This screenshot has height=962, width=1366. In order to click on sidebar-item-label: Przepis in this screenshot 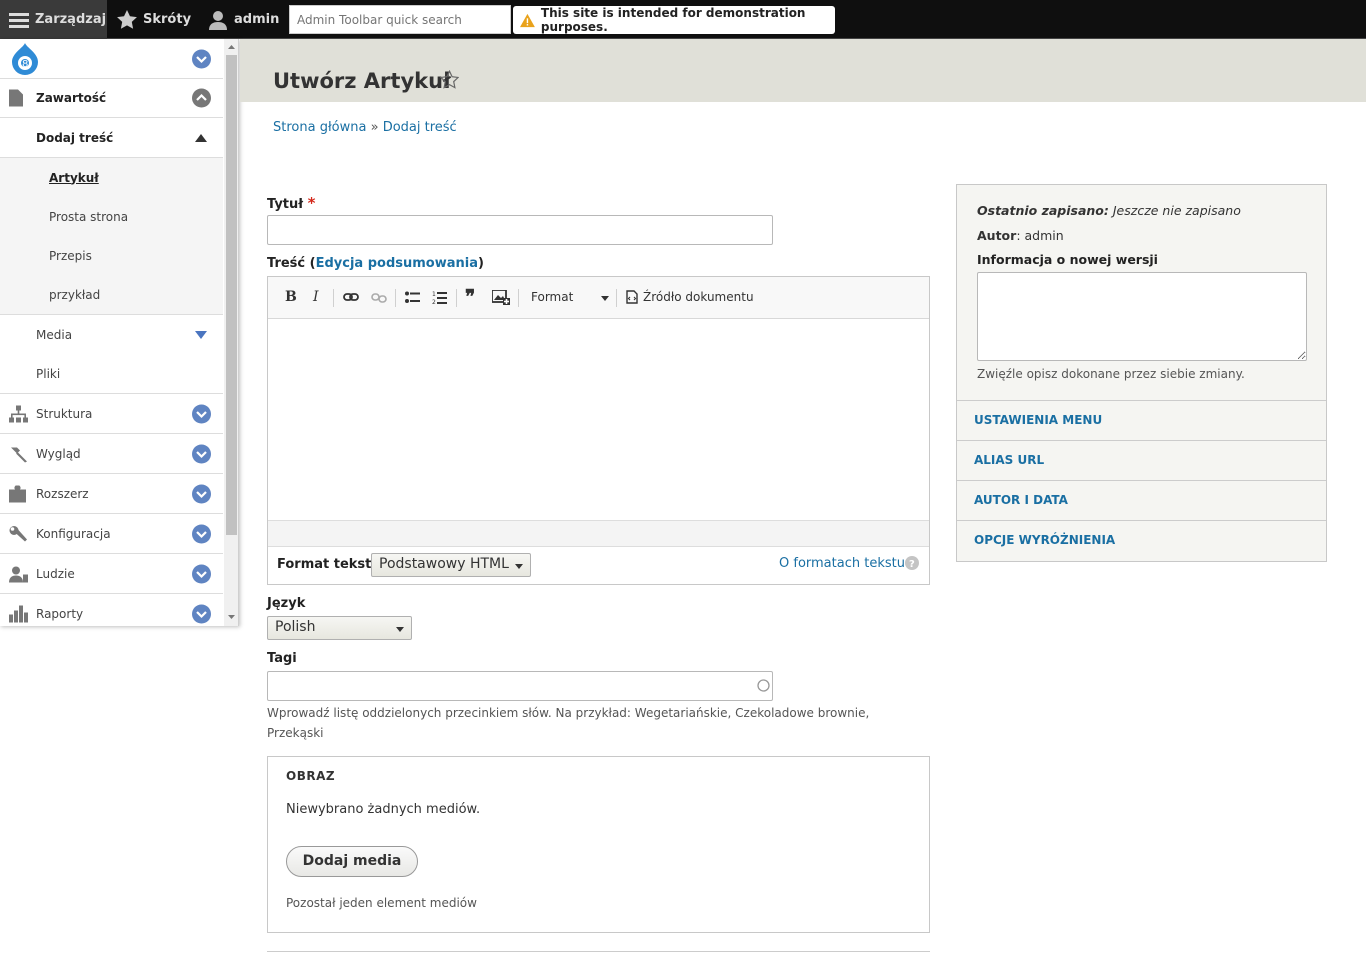, I will do `click(70, 255)`.